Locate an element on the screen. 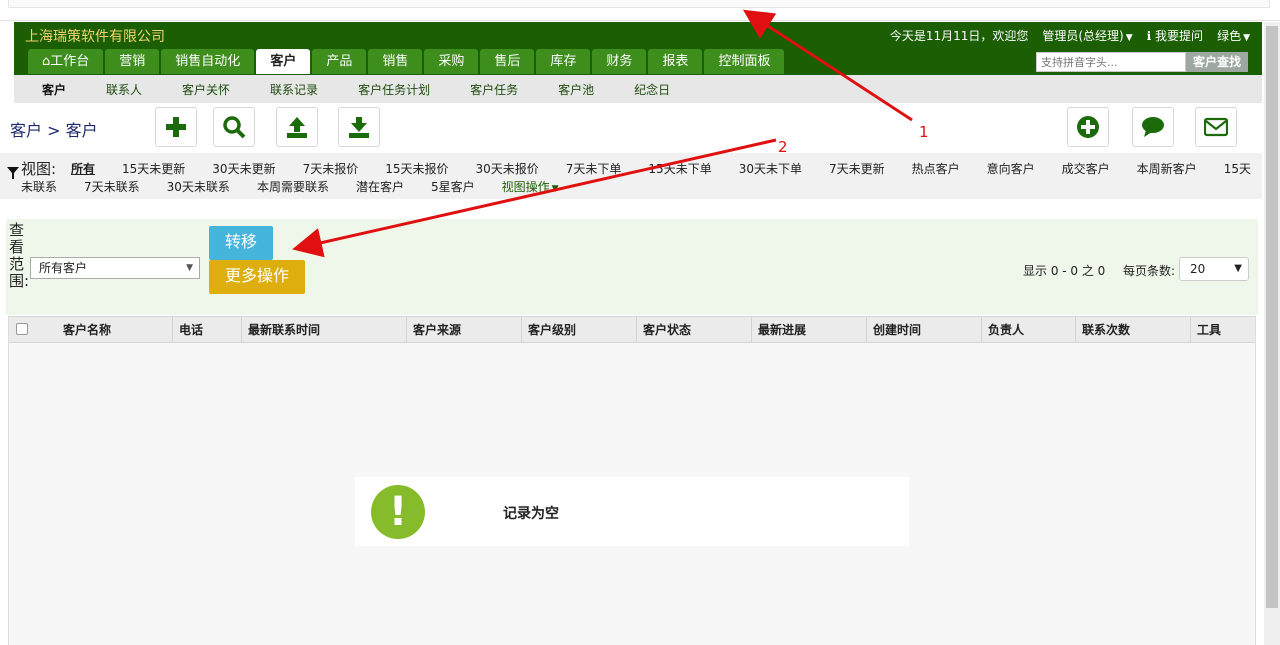  tab-control-panel: 控制面板 is located at coordinates (744, 61).